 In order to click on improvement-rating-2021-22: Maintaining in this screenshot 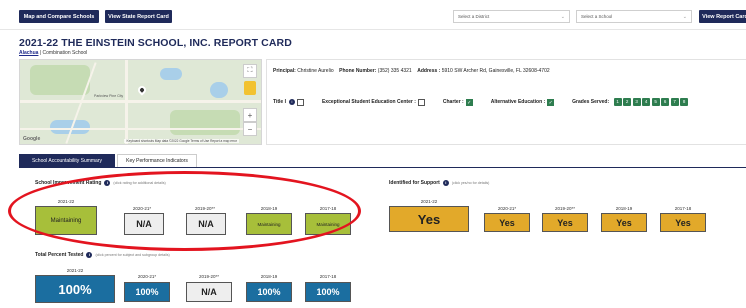, I will do `click(66, 220)`.